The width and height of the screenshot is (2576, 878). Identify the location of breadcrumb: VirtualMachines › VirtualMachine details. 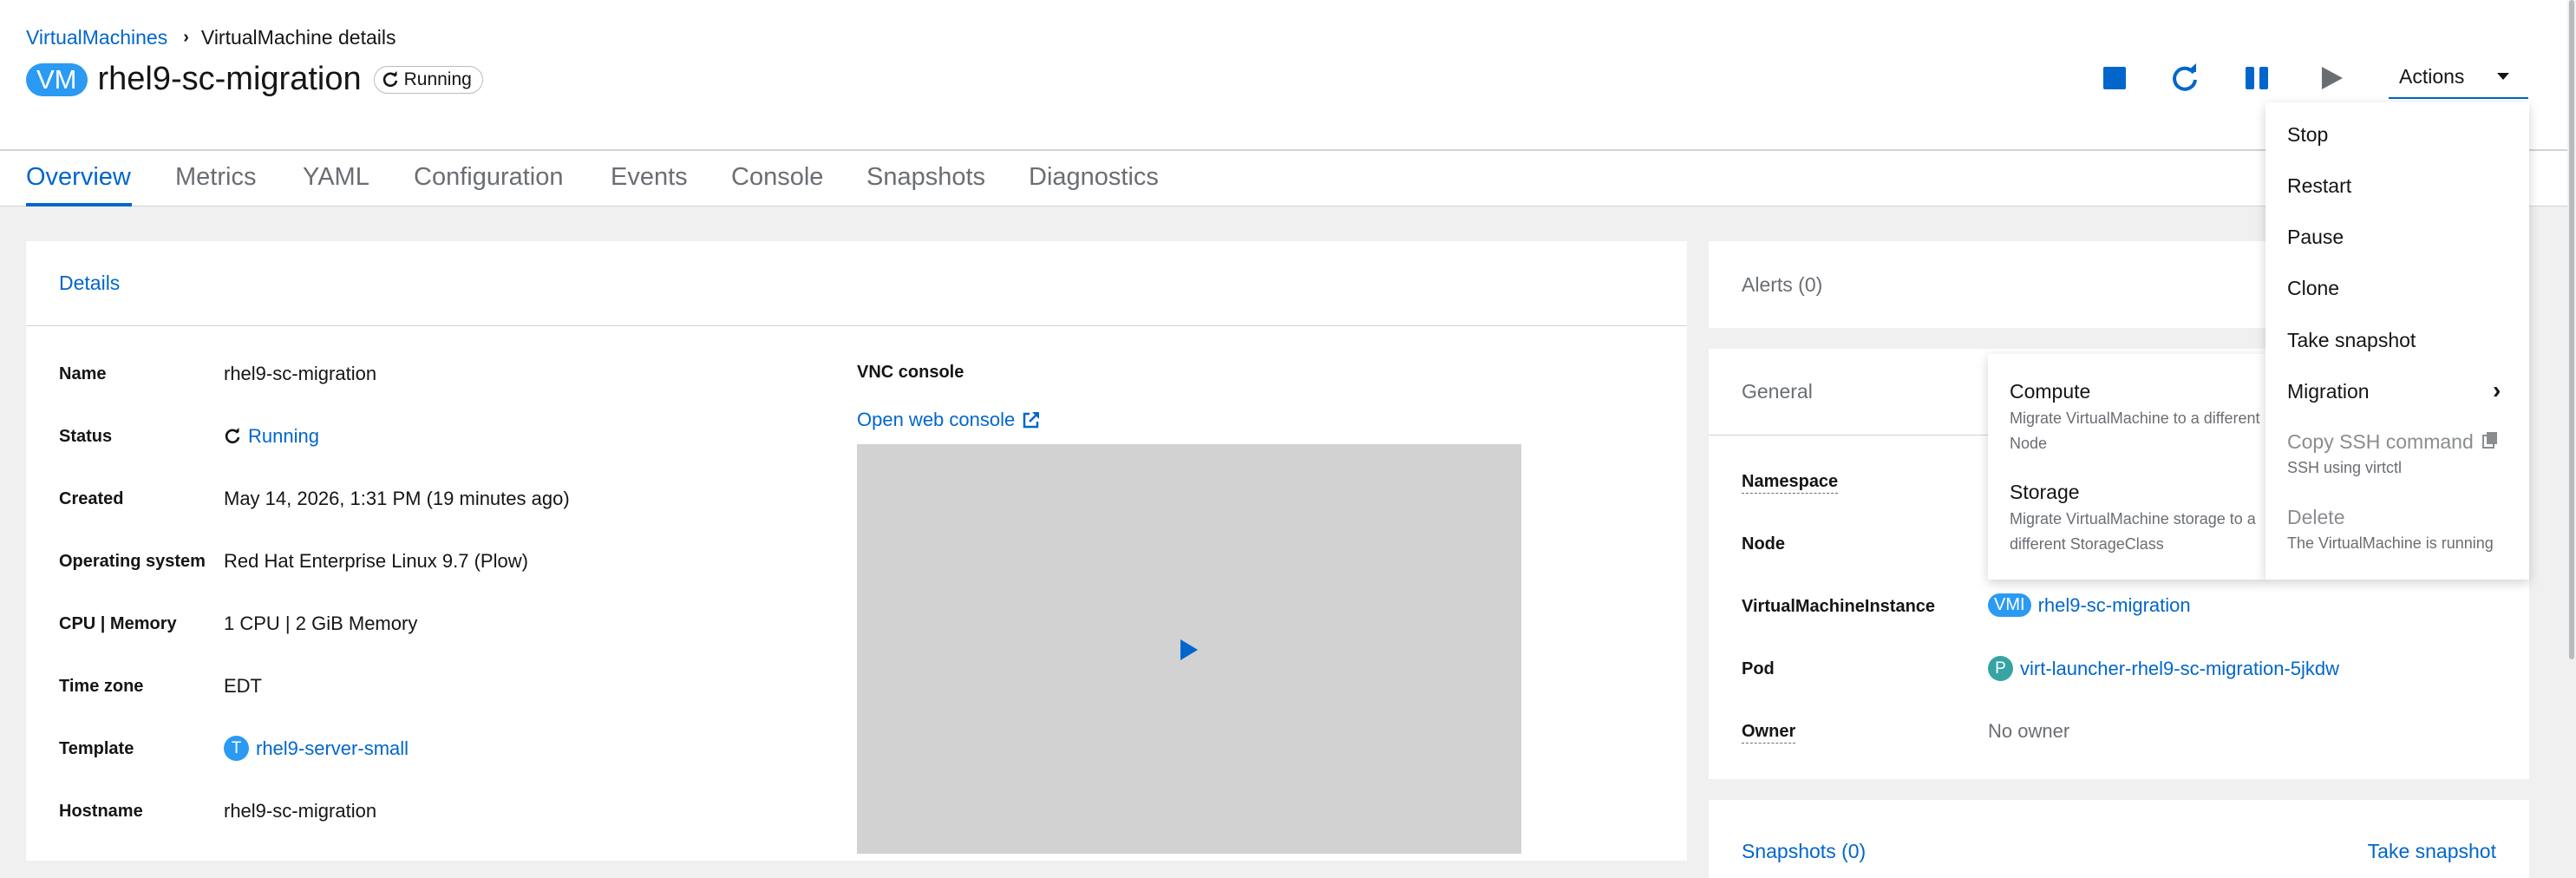
(211, 37).